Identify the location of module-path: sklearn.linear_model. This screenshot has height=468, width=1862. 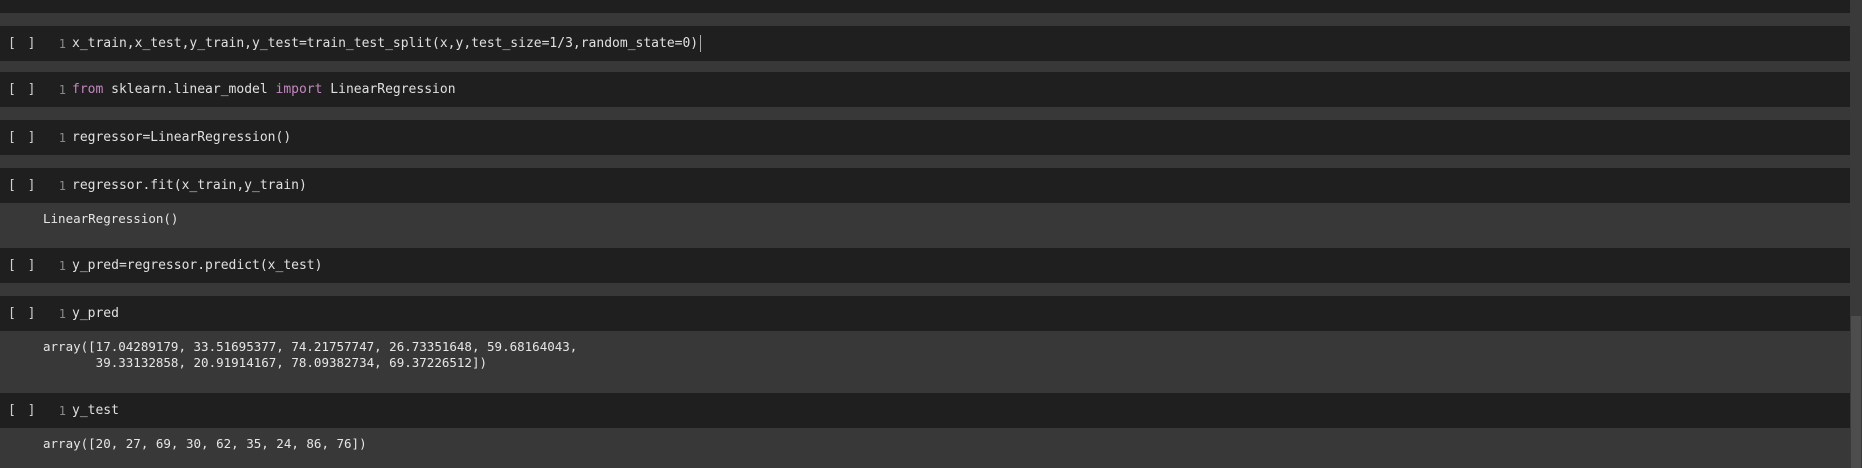
(189, 89).